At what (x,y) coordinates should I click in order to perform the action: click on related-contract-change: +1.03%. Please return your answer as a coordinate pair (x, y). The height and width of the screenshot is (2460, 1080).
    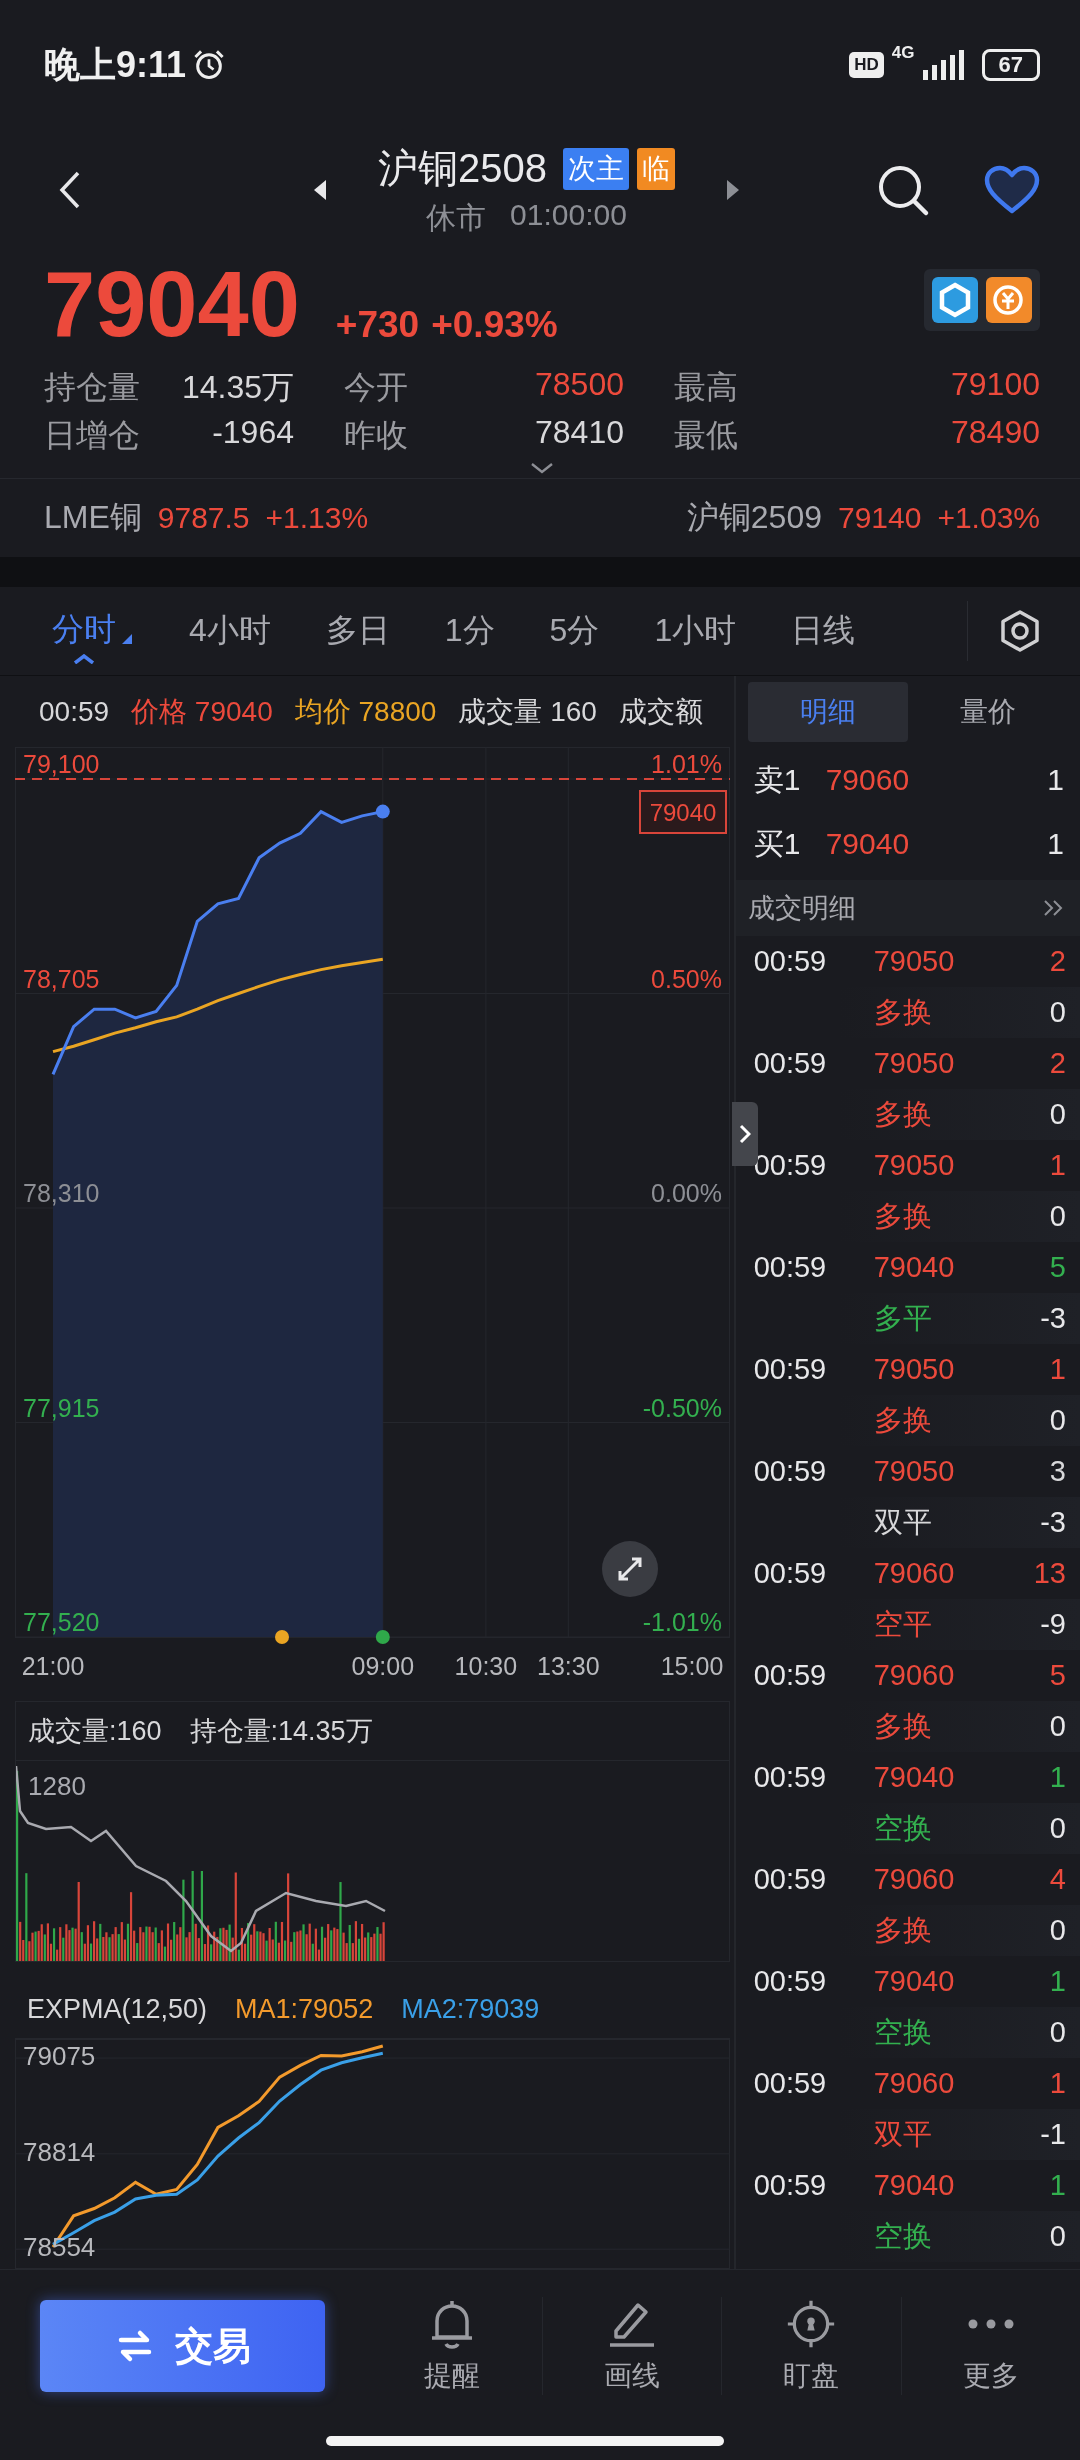
    Looking at the image, I should click on (988, 518).